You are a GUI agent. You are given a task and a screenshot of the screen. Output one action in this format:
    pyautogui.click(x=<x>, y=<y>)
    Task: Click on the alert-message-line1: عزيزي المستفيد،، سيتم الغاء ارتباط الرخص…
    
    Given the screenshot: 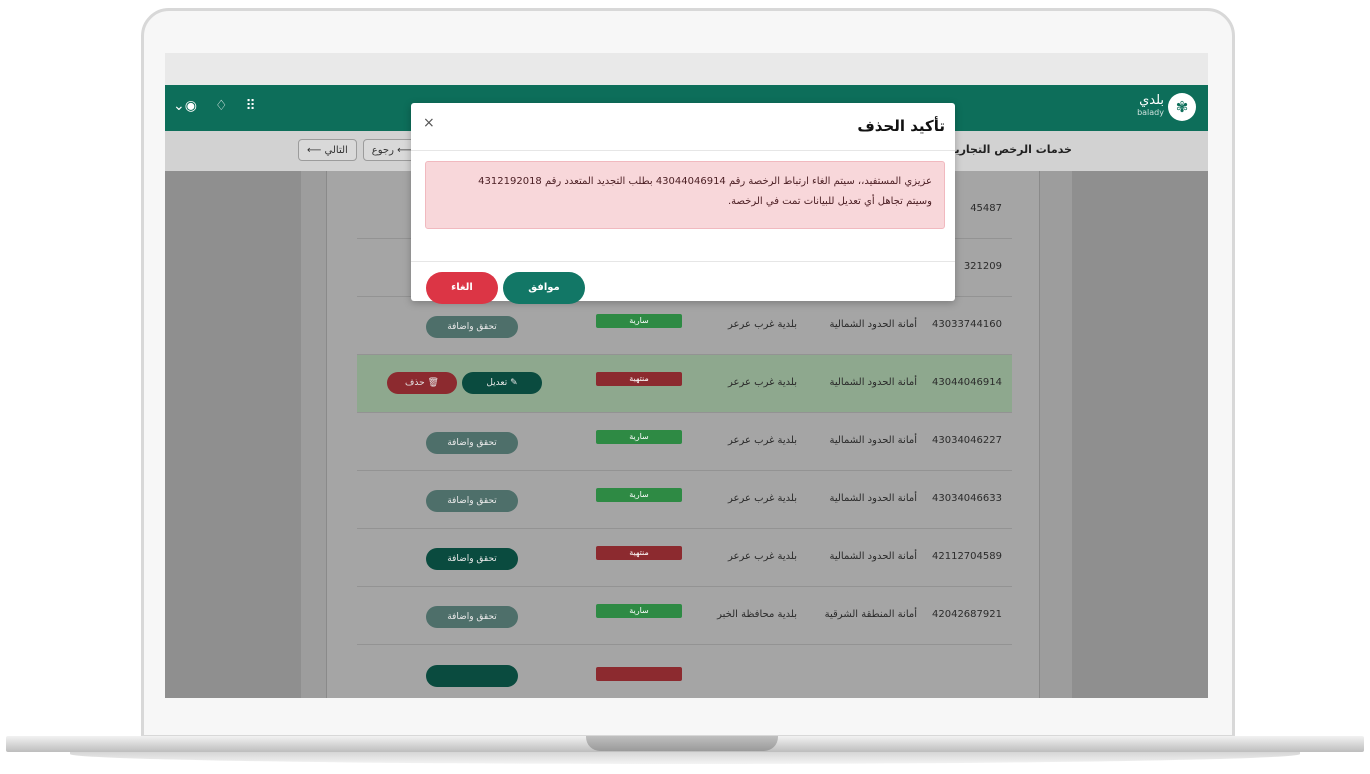 What is the action you would take?
    pyautogui.click(x=705, y=181)
    